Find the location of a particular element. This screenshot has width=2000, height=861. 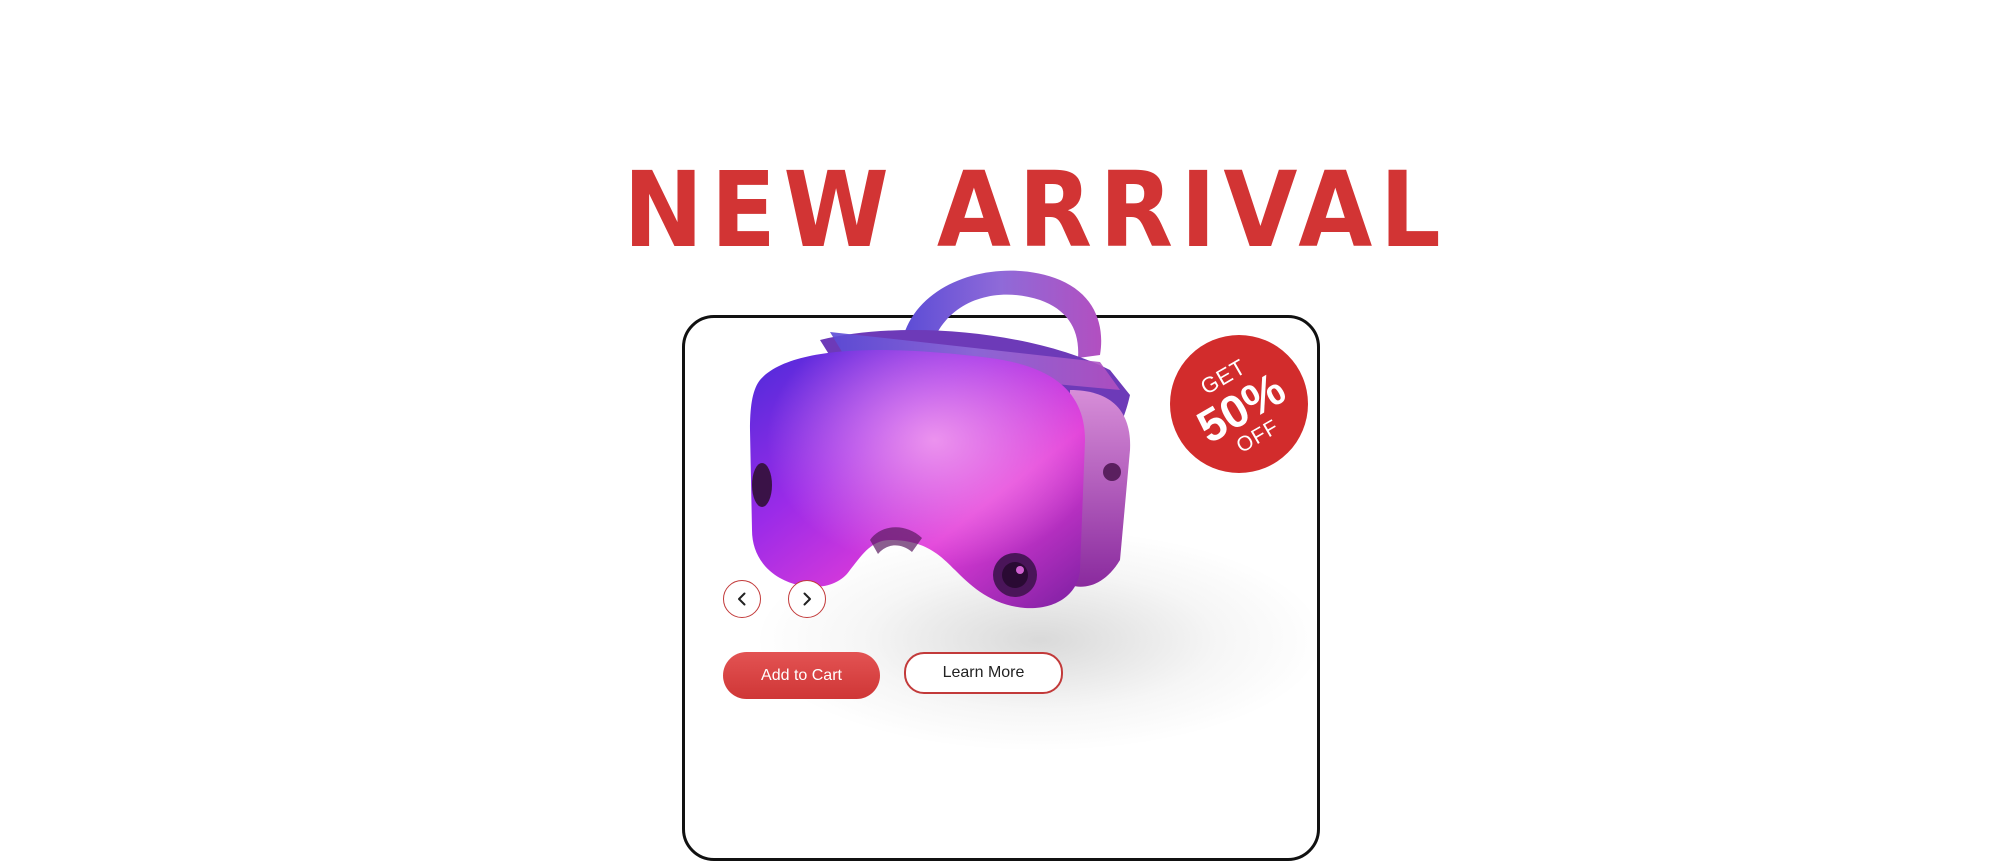

carousel-next-button is located at coordinates (807, 599).